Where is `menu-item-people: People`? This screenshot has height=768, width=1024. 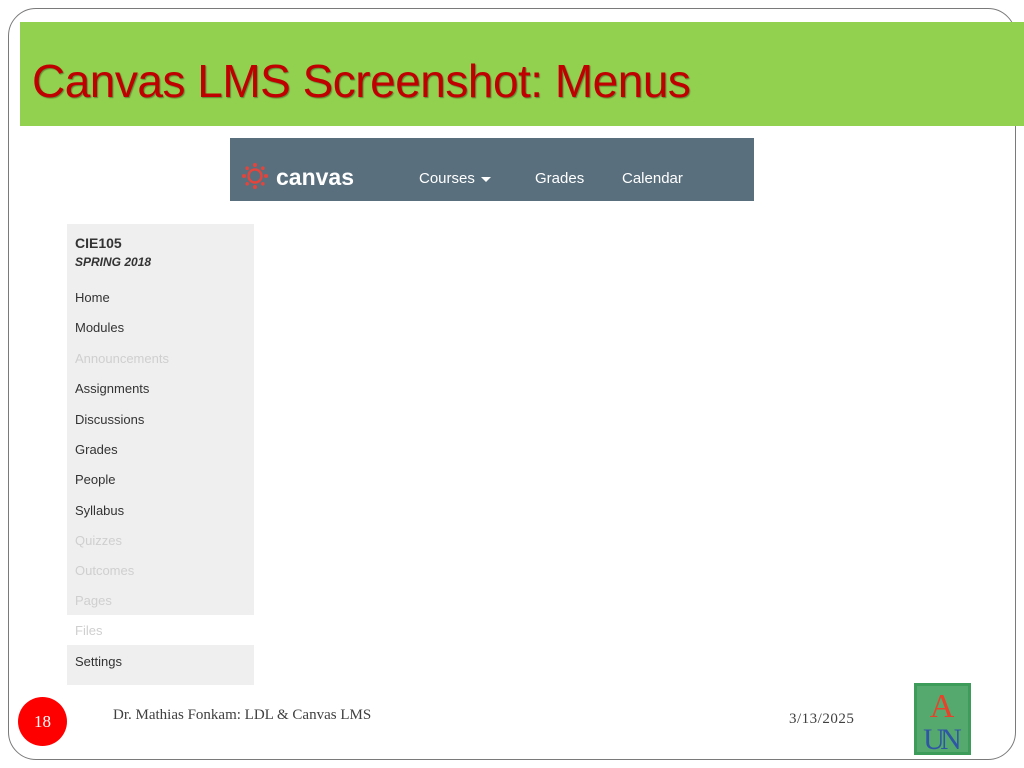 menu-item-people: People is located at coordinates (95, 479).